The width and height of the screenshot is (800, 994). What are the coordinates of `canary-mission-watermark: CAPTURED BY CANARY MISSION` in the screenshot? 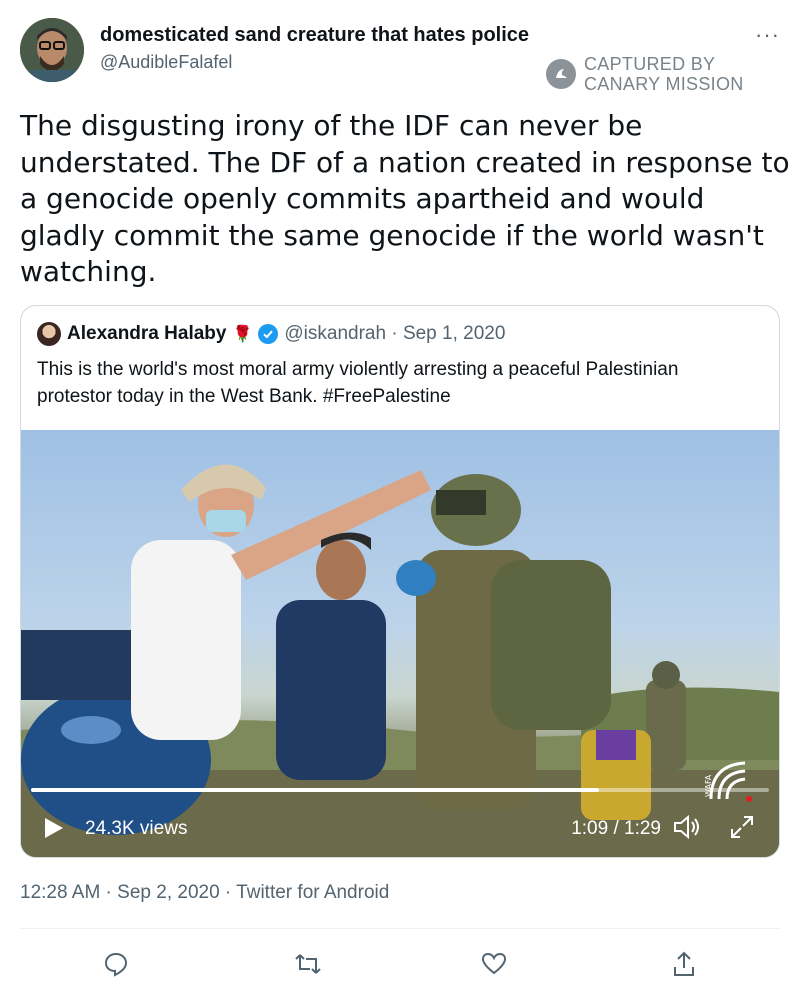 It's located at (645, 74).